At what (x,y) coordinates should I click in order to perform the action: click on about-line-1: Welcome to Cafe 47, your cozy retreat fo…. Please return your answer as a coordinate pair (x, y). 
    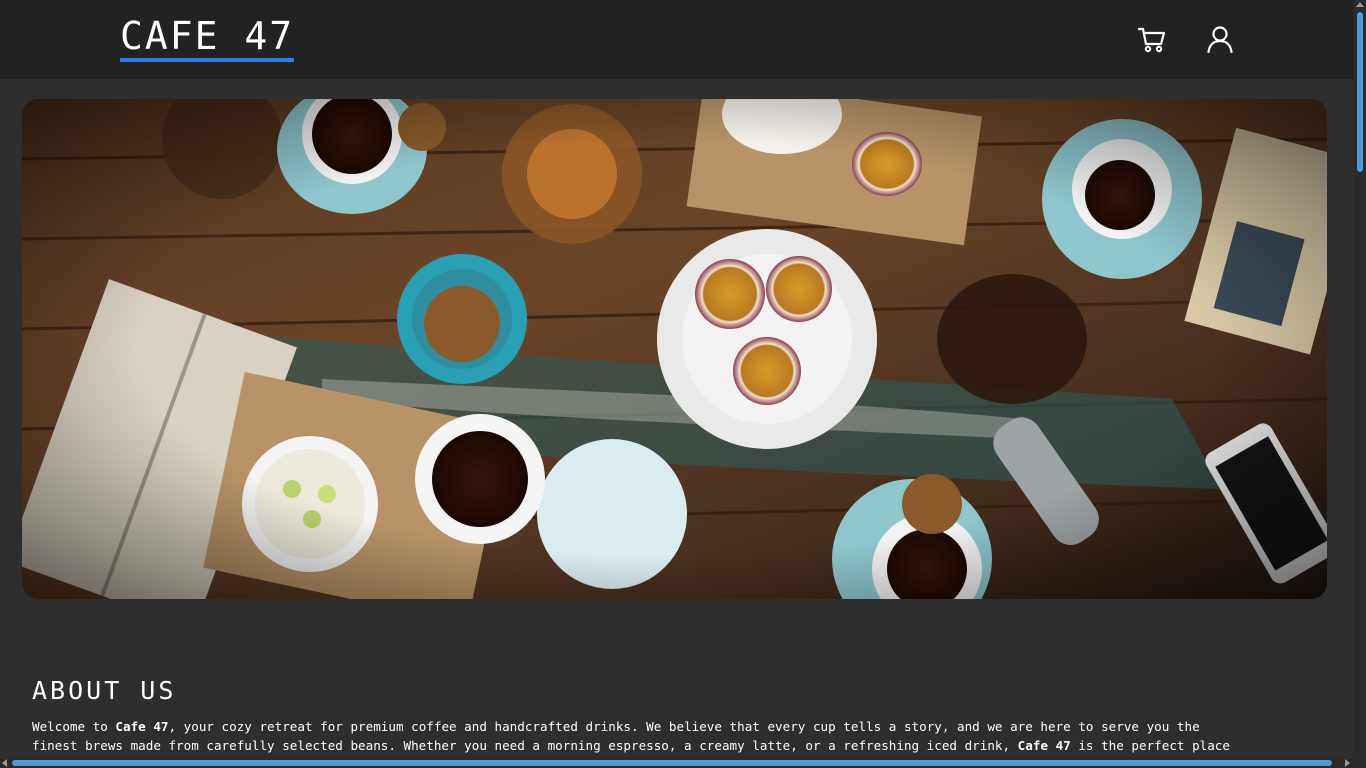
    Looking at the image, I should click on (682, 726).